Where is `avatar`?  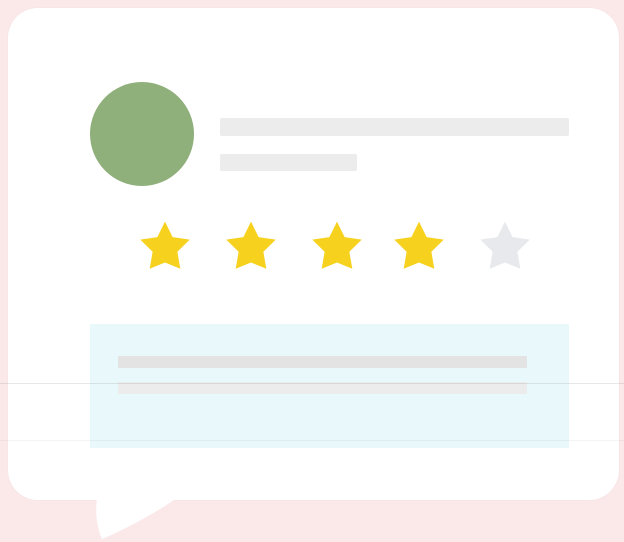
avatar is located at coordinates (142, 134).